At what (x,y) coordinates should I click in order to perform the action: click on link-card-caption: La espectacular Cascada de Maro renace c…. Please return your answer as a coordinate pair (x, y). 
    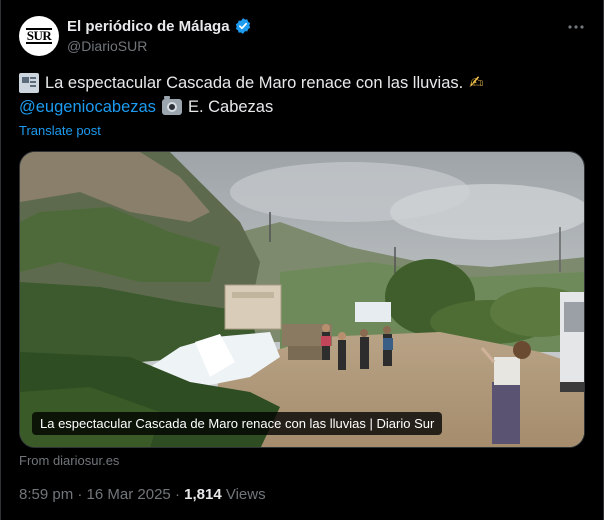
    Looking at the image, I should click on (237, 423).